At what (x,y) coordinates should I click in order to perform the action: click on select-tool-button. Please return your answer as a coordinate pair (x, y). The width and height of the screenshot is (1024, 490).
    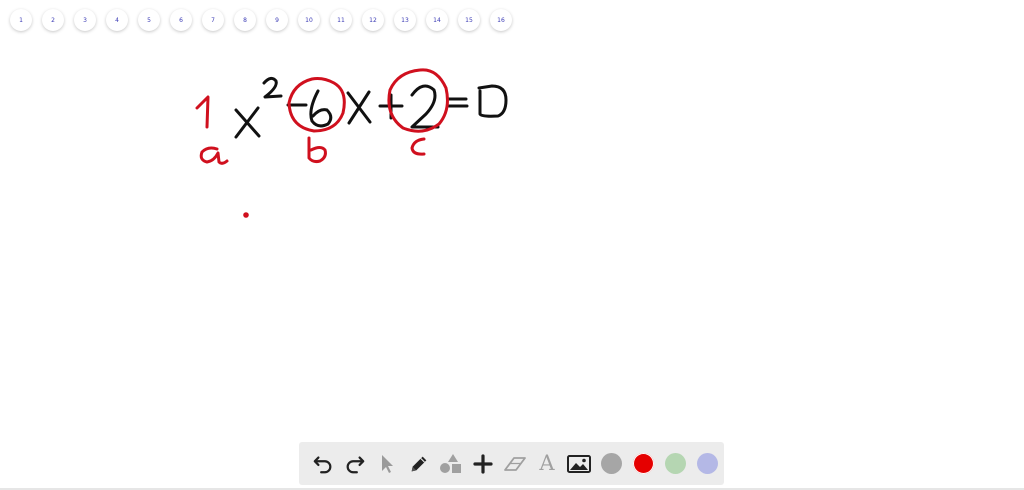
    Looking at the image, I should click on (387, 464).